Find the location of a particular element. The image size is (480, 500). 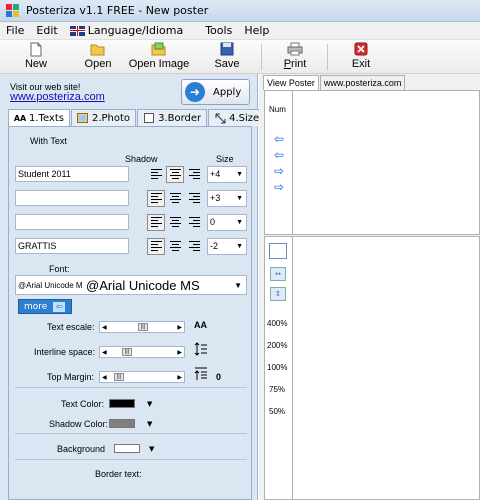

editor-tabs: AA 1.Texts 2.Photo 3.Border 4.Size is located at coordinates (137, 118).